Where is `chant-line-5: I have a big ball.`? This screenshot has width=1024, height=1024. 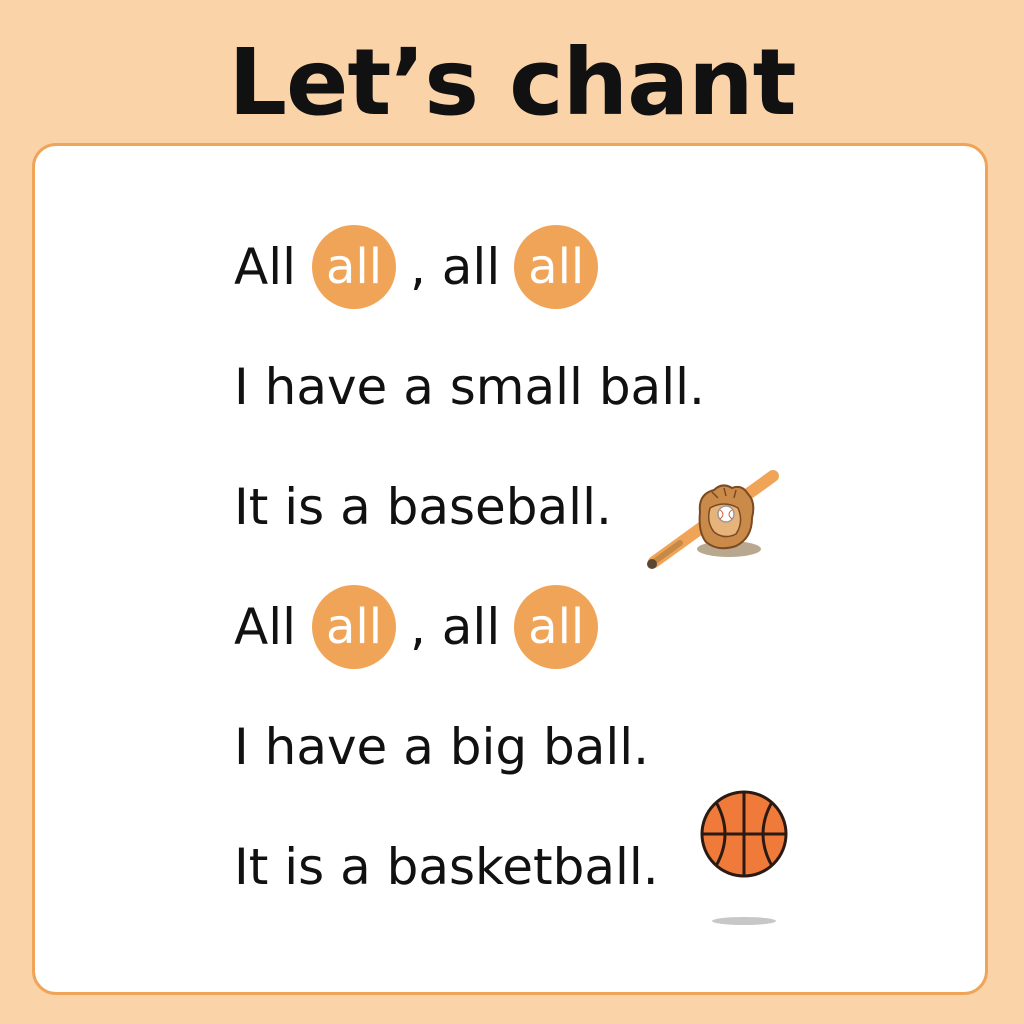
chant-line-5: I have a big ball. is located at coordinates (442, 747).